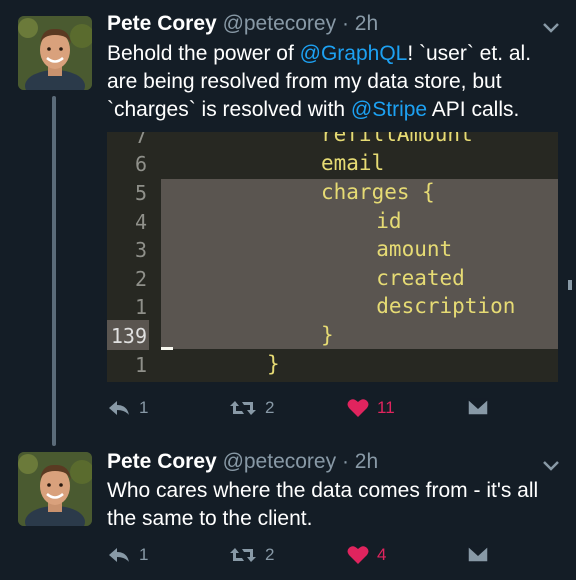 The width and height of the screenshot is (576, 580). Describe the element at coordinates (433, 306) in the screenshot. I see `code-line: description` at that location.